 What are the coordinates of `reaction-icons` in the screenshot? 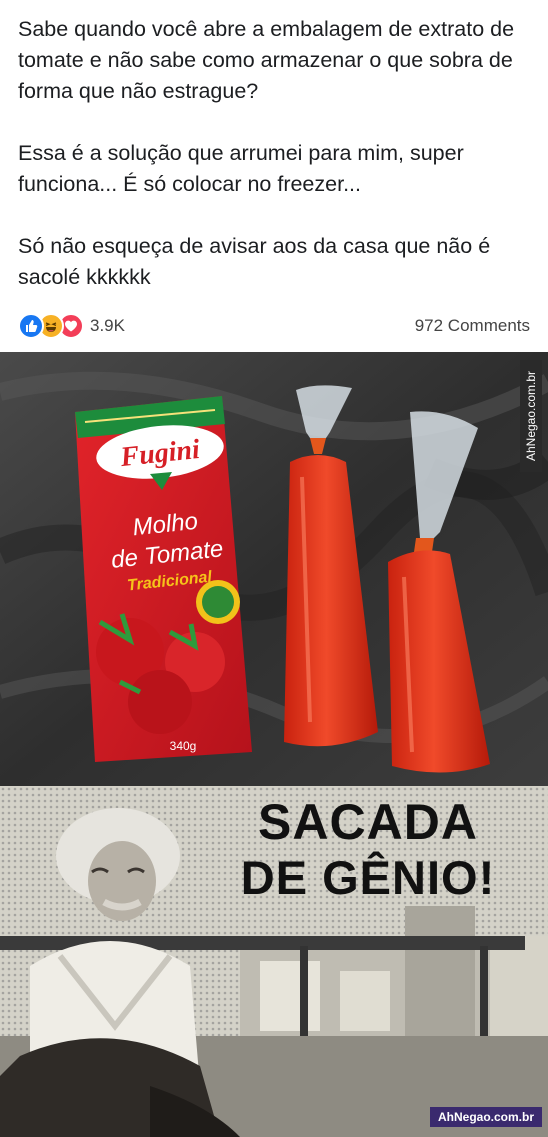 It's located at (51, 326).